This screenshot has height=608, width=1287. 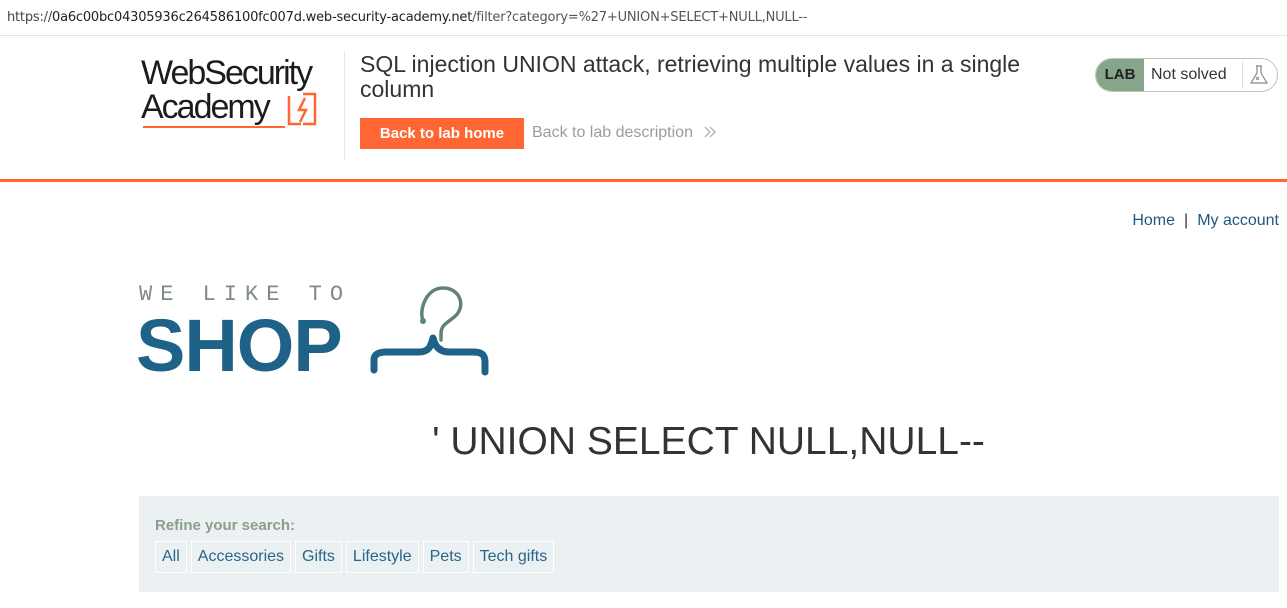 I want to click on filter-gifts: Gifts, so click(x=318, y=557).